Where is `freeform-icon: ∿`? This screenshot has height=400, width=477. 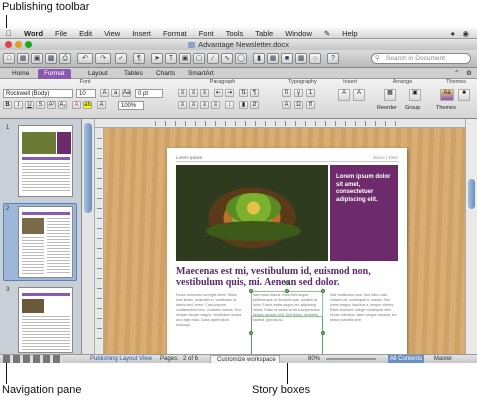 freeform-icon: ∿ is located at coordinates (227, 58).